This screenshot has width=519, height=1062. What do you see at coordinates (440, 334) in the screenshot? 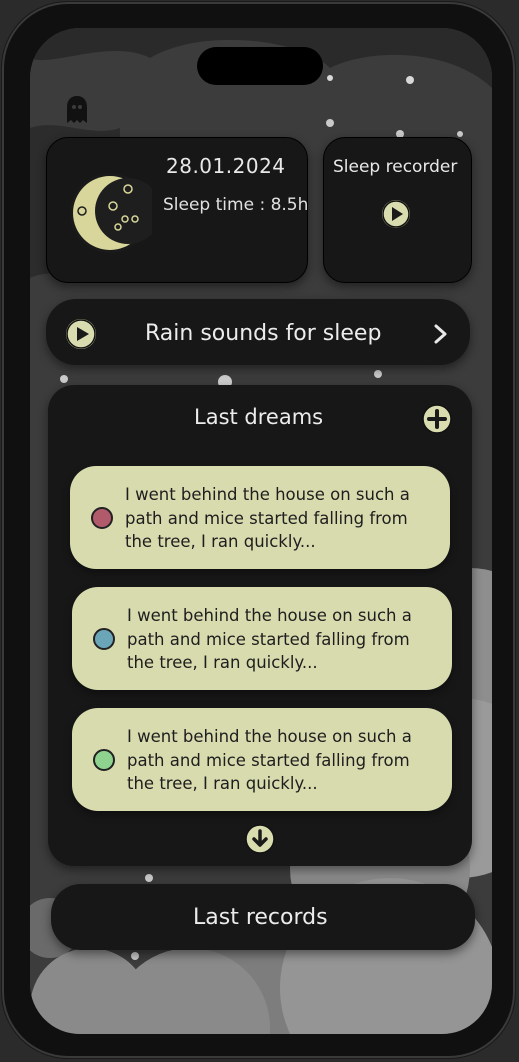
I see `chevron-right-icon` at bounding box center [440, 334].